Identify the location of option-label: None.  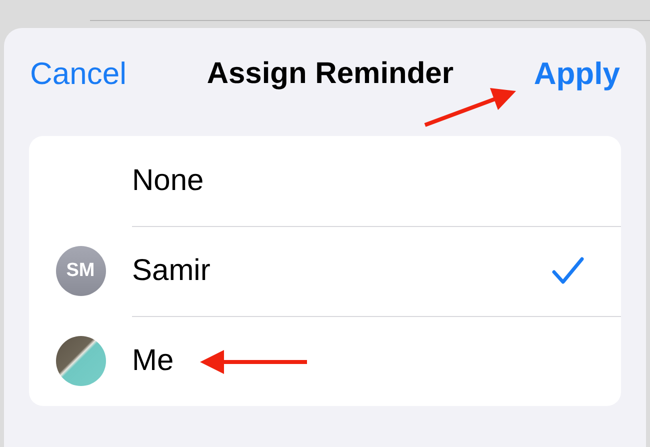
(341, 181).